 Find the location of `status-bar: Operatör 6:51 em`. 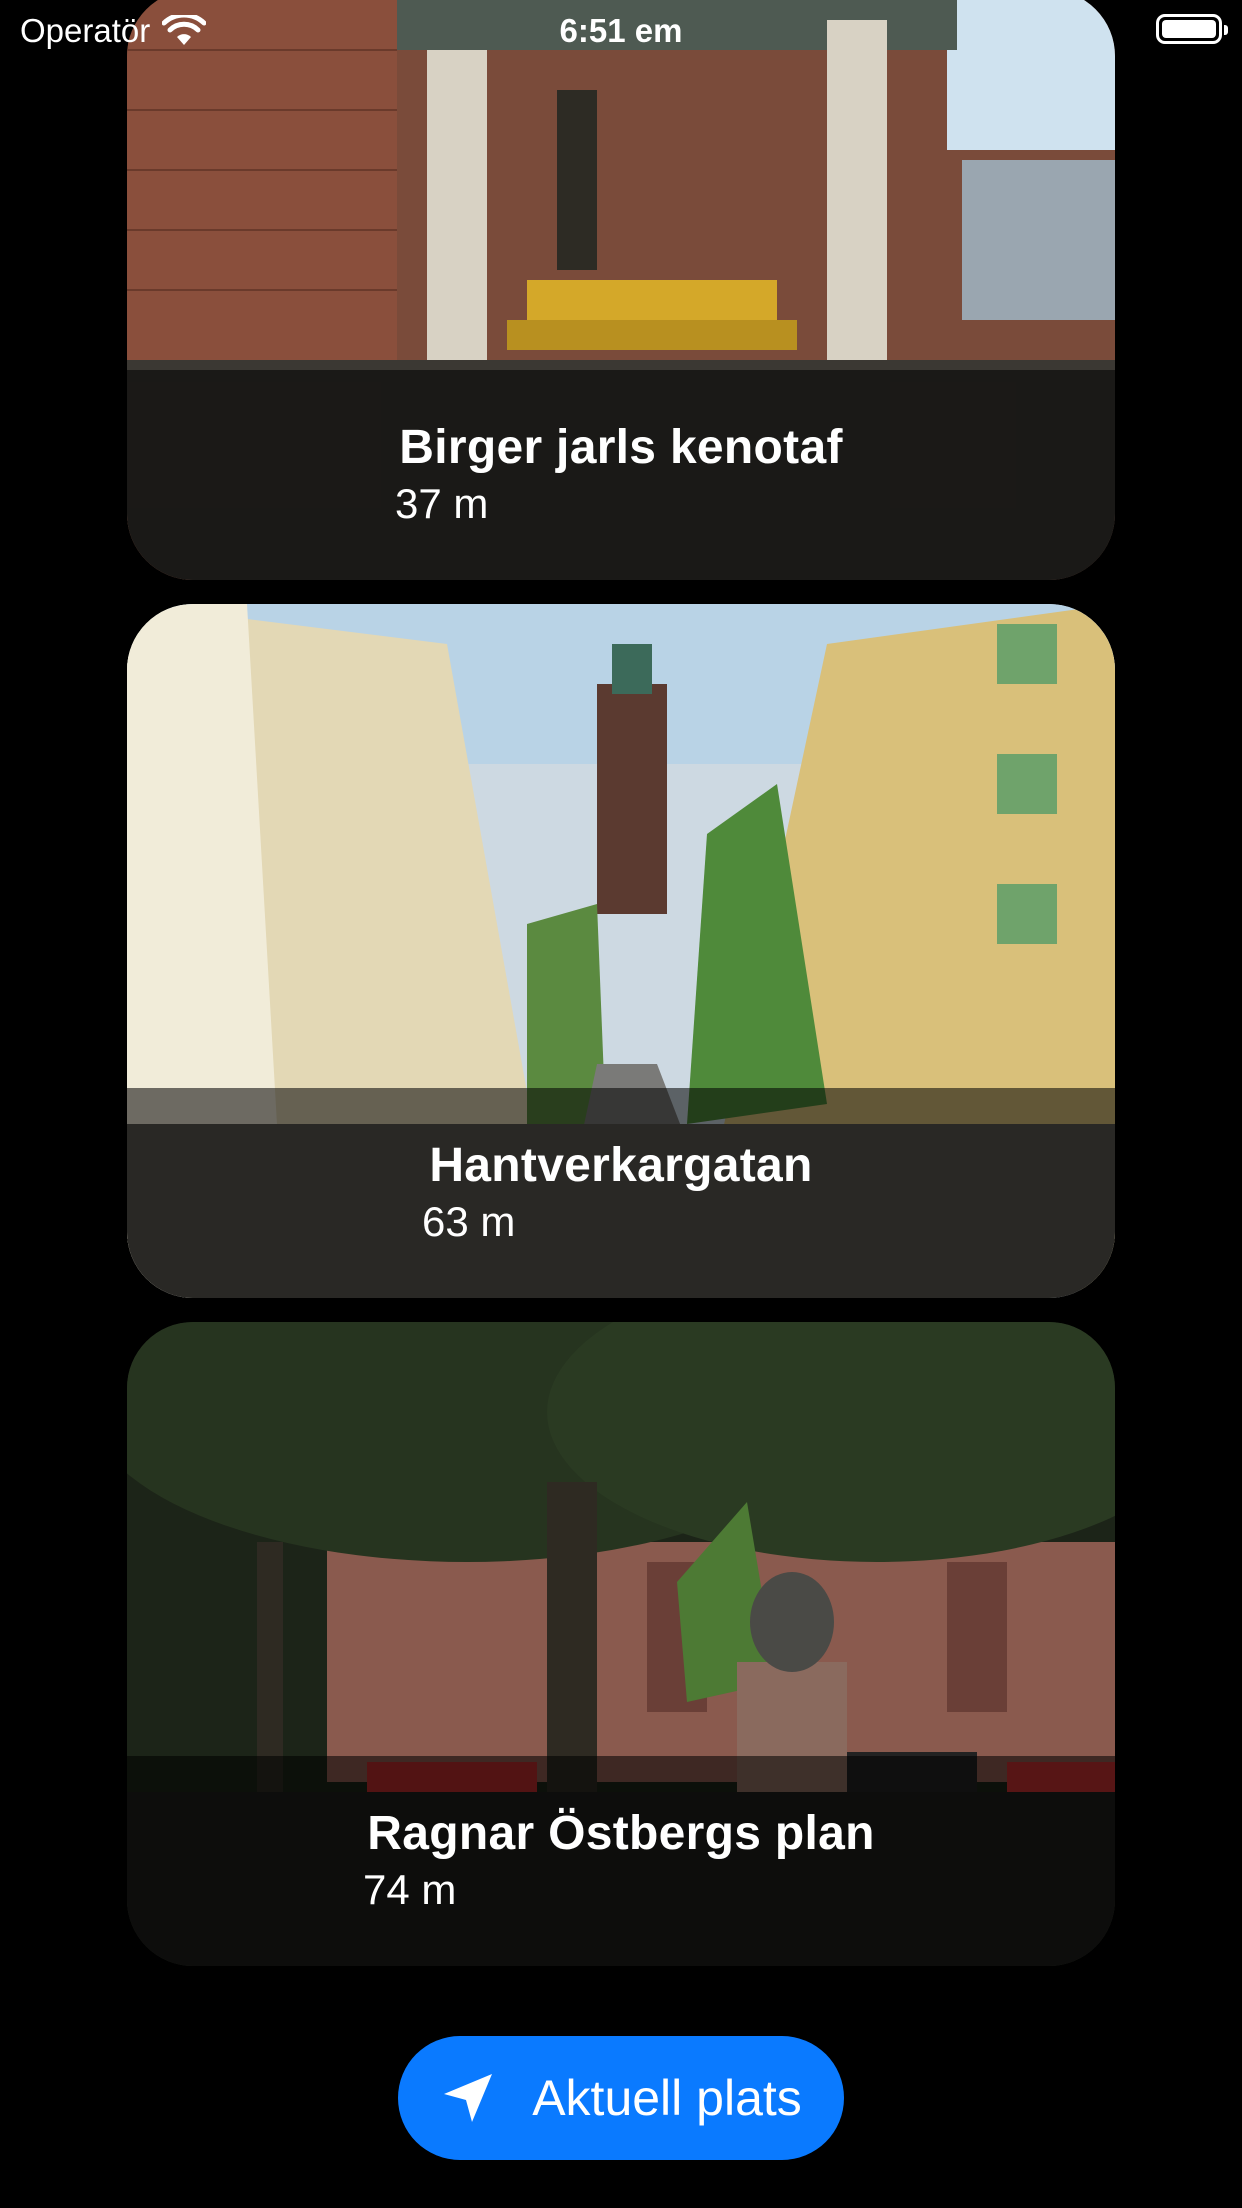

status-bar: Operatör 6:51 em is located at coordinates (621, 31).